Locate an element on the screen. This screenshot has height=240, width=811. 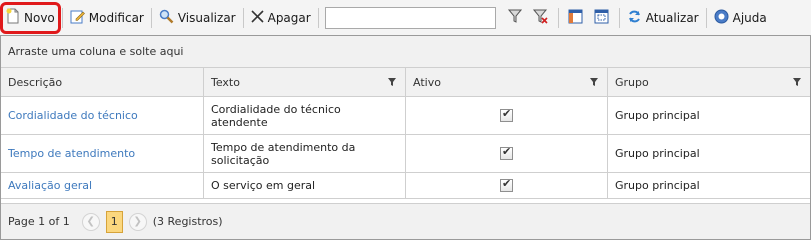
clear-filter-icon is located at coordinates (540, 18).